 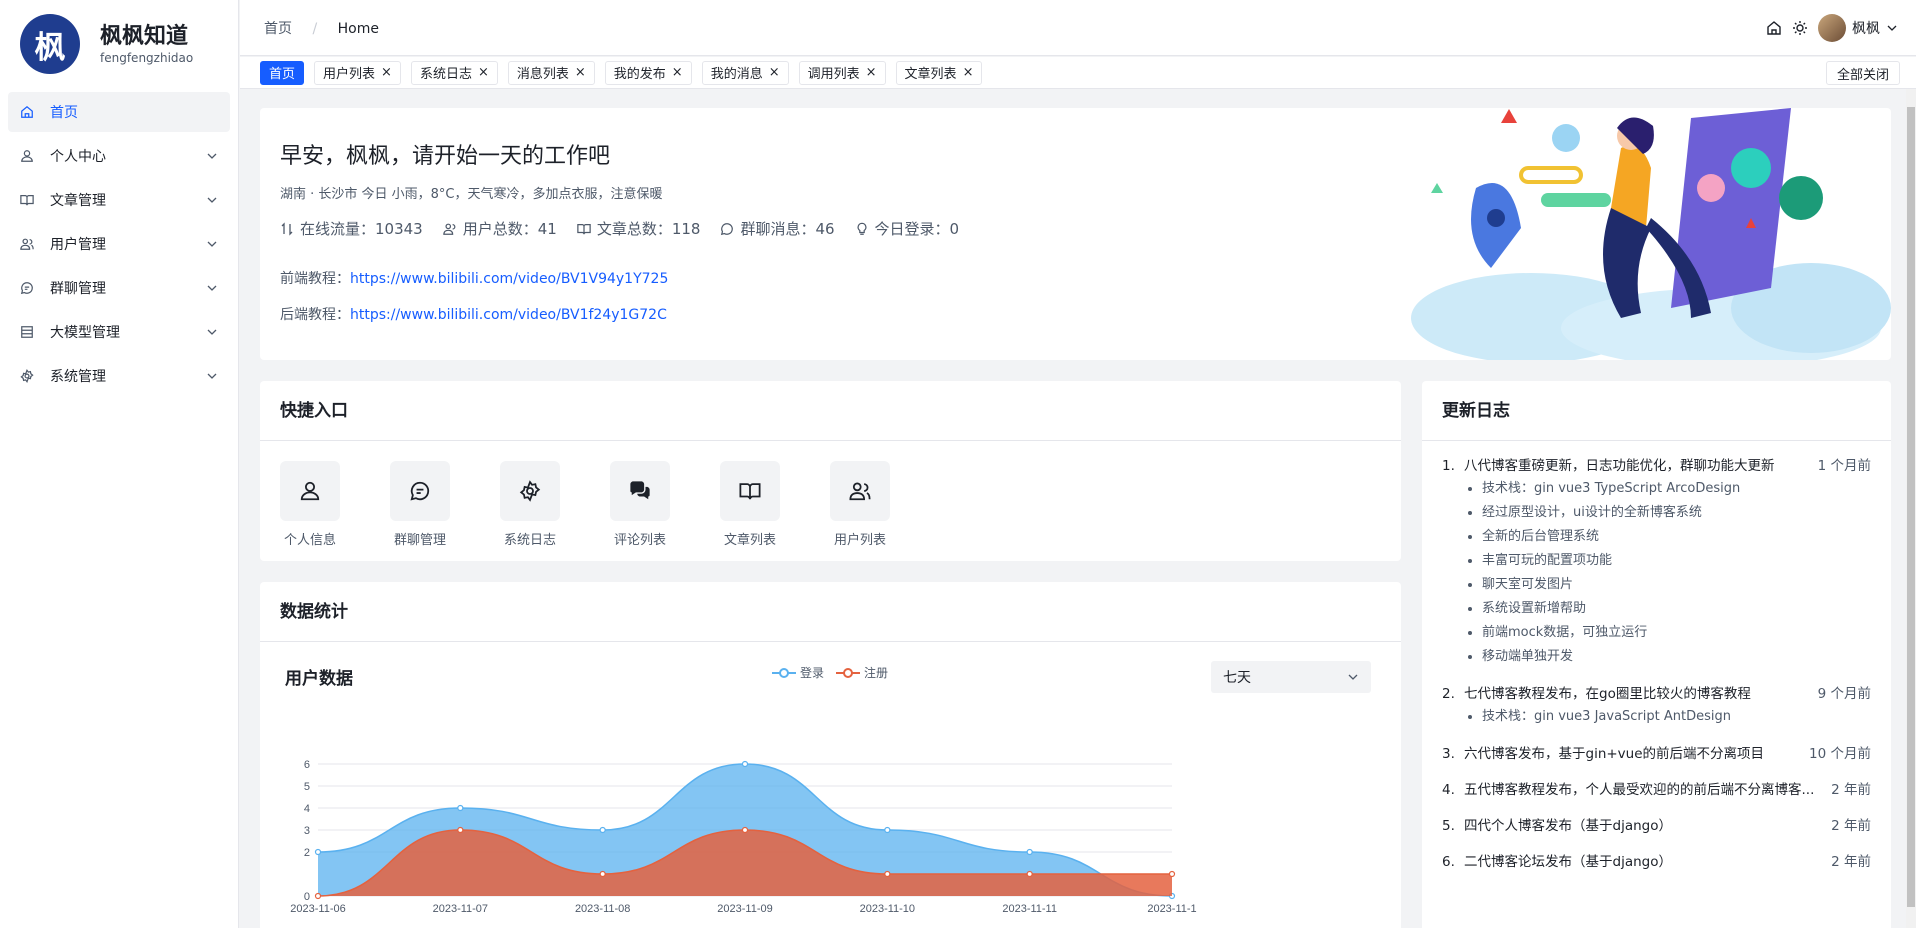 I want to click on quick-comment-list: 评论列表, so click(x=665, y=504).